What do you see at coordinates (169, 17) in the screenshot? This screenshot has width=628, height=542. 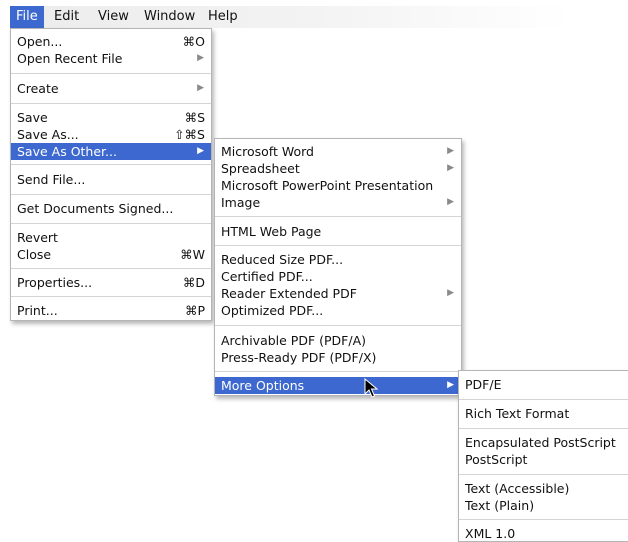 I see `menu-window: Window` at bounding box center [169, 17].